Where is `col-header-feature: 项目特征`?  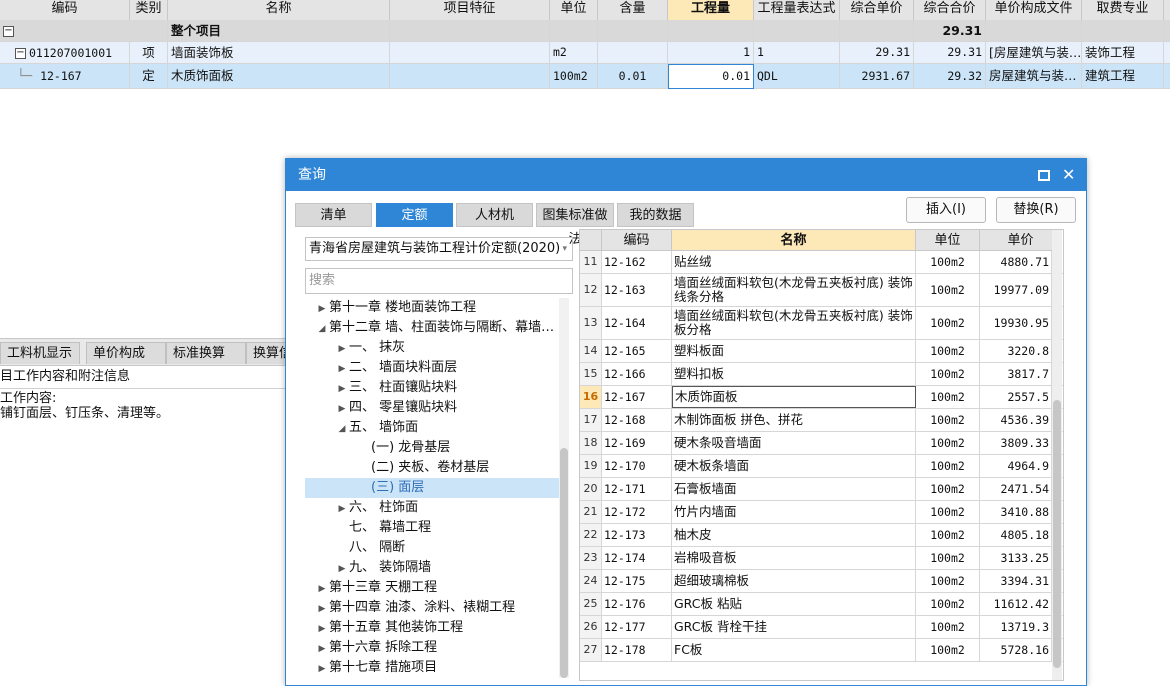
col-header-feature: 项目特征 is located at coordinates (470, 10).